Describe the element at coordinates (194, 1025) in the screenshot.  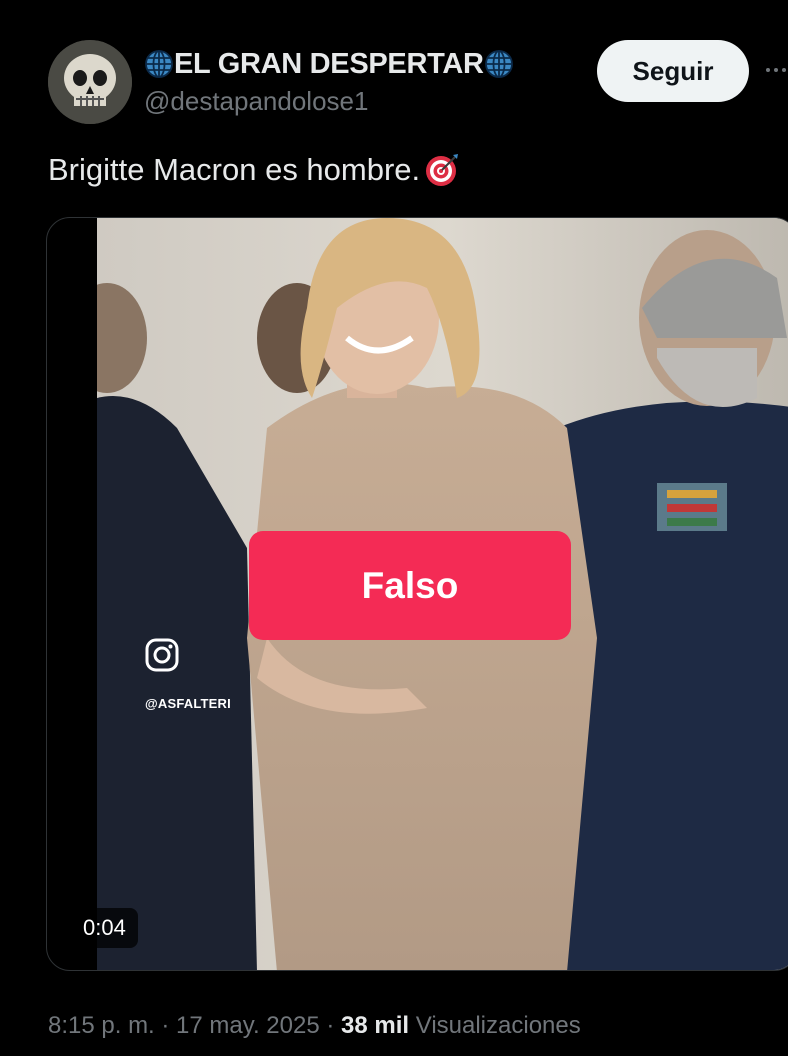
I see `tweet-timestamp: 8:15 p. m. · 17 may. 2025 ·` at that location.